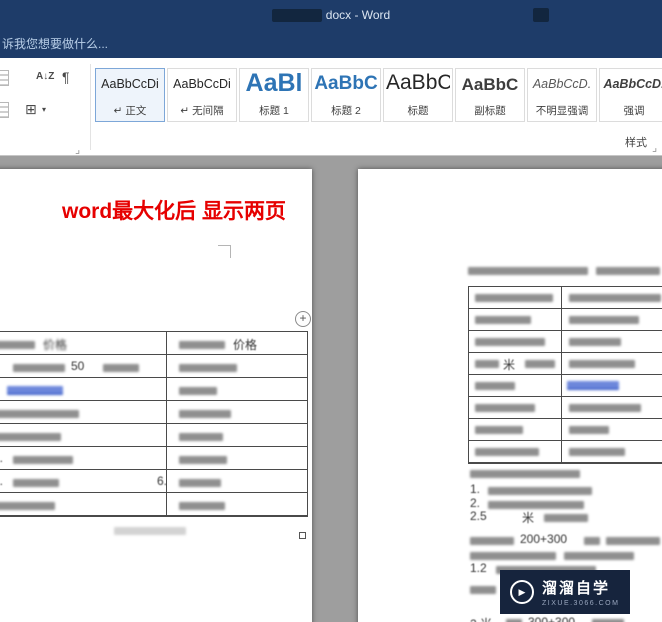 The width and height of the screenshot is (662, 622). I want to click on cell-text: 6., so click(162, 481).